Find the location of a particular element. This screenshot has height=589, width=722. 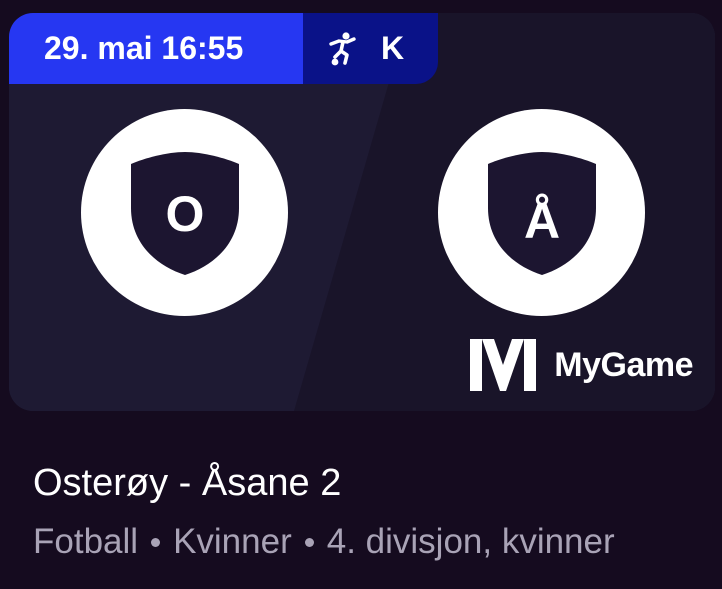

category-letter: K is located at coordinates (393, 48).